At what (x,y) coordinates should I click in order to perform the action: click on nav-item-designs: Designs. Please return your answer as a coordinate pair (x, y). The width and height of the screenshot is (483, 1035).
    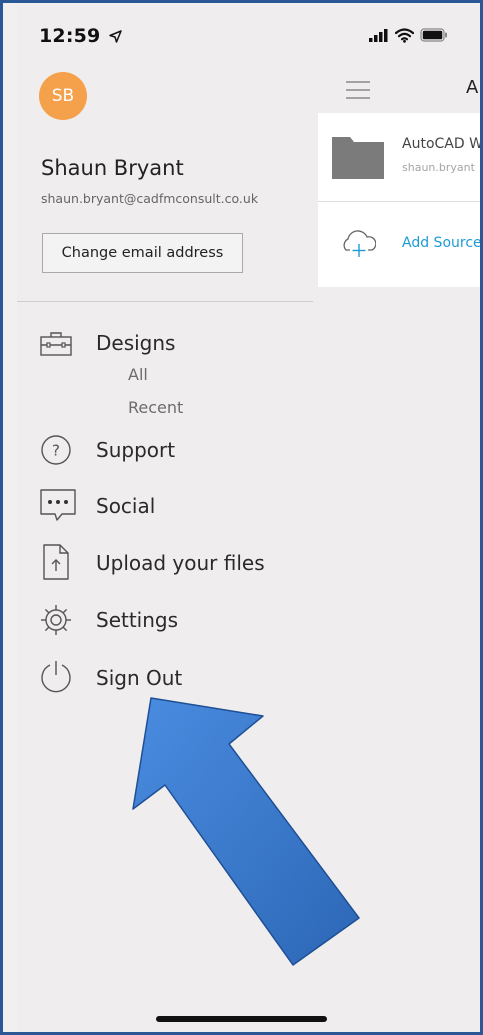
    Looking at the image, I should click on (162, 344).